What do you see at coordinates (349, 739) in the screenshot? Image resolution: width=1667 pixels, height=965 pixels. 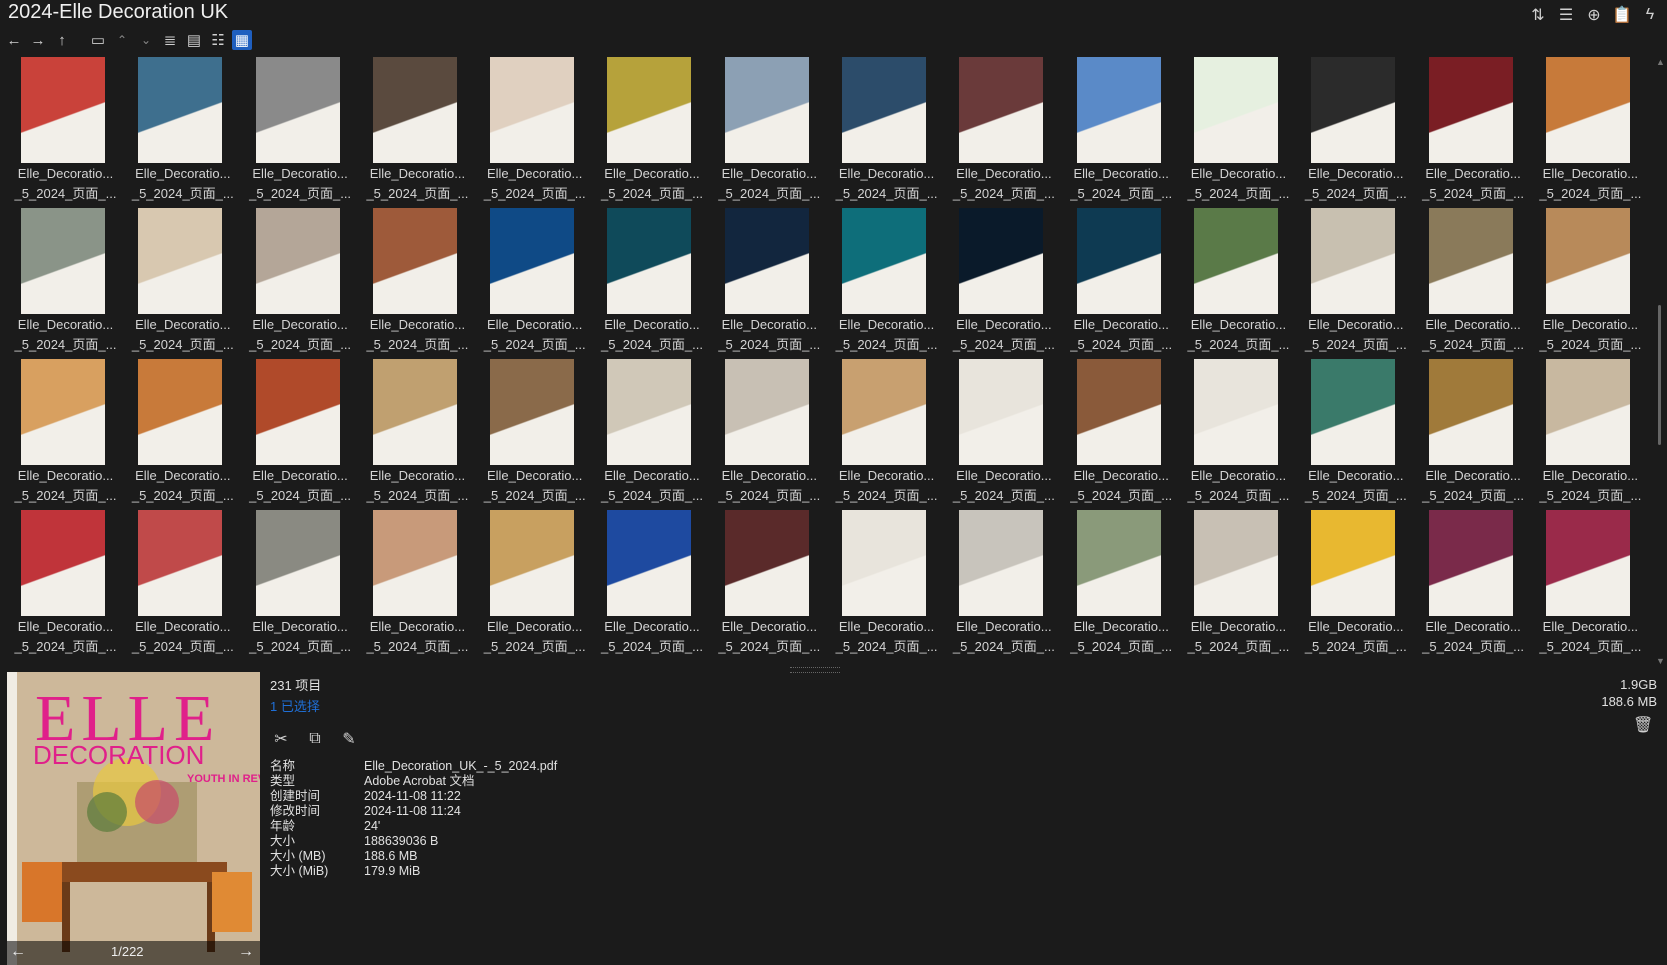 I see `rename-icon: ✎` at bounding box center [349, 739].